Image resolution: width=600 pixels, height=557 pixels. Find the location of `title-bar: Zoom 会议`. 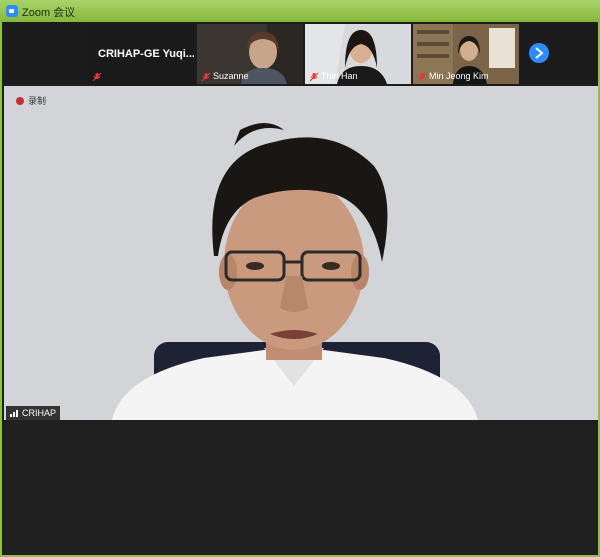

title-bar: Zoom 会议 is located at coordinates (300, 11).